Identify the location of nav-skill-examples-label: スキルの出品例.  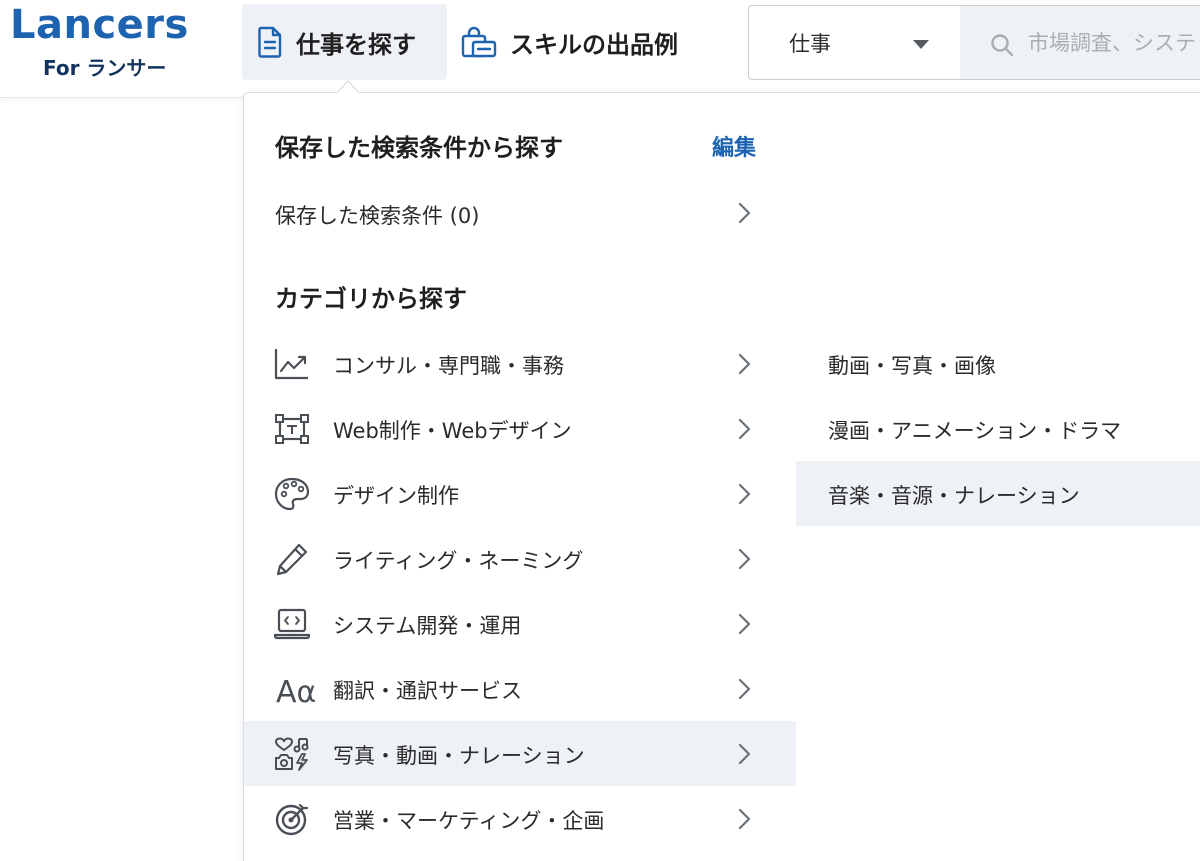
(594, 44).